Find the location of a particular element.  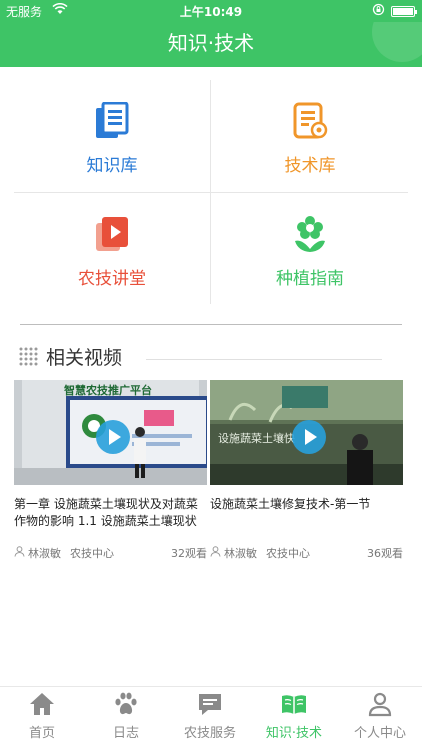

nav-bar: 知识·技术 is located at coordinates (211, 44).